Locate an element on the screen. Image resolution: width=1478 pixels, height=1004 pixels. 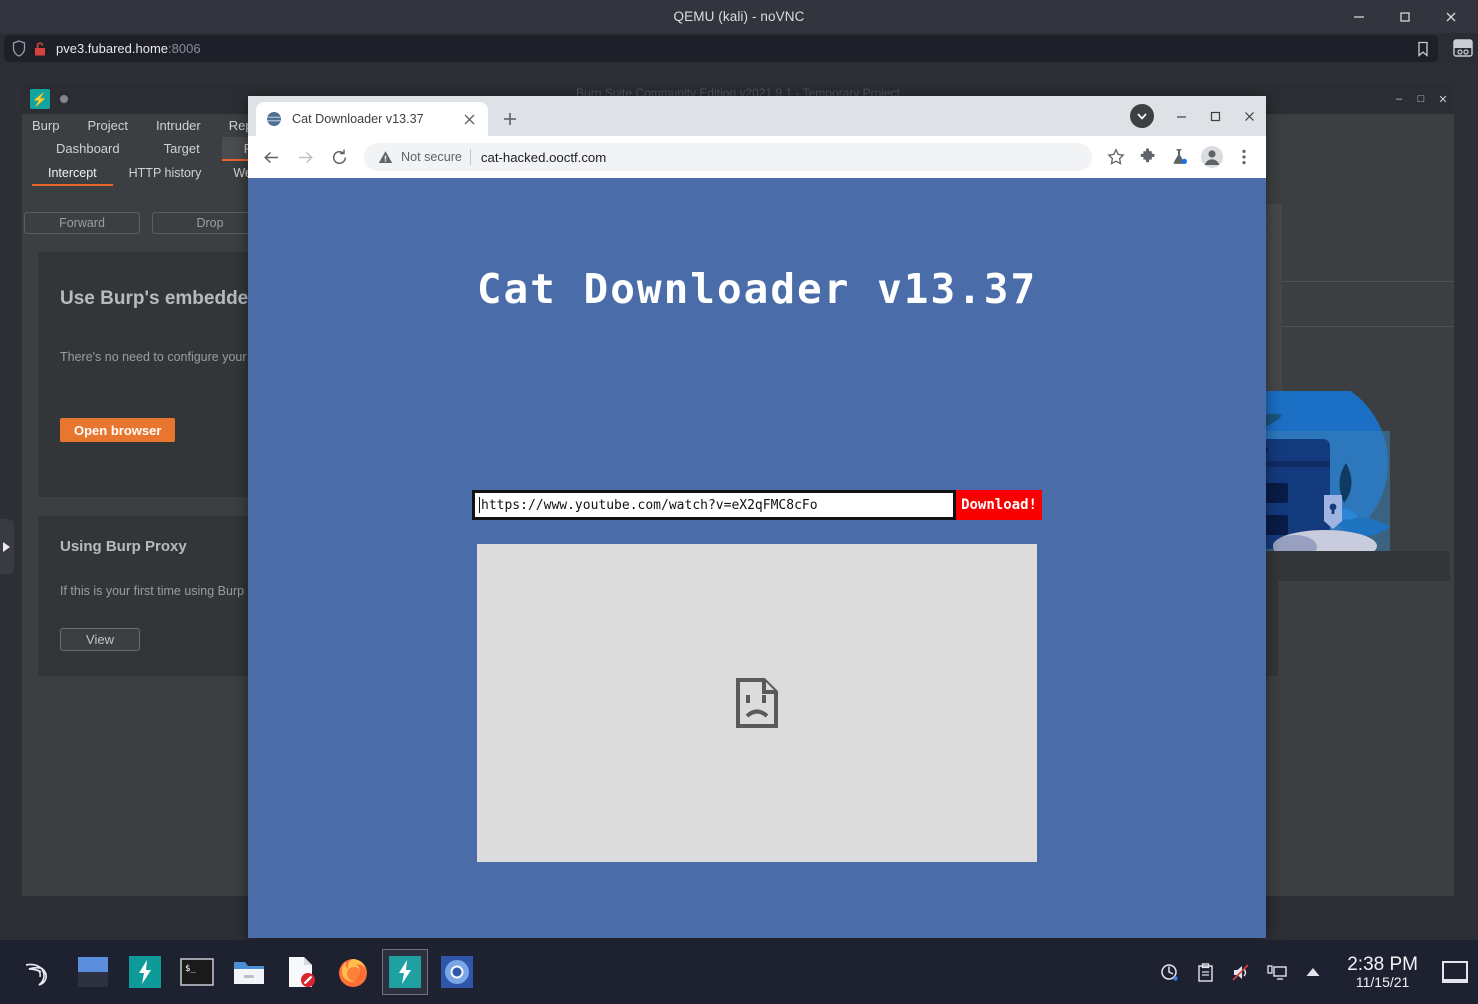
taskbar-app-icons: $_ is located at coordinates (238, 972).